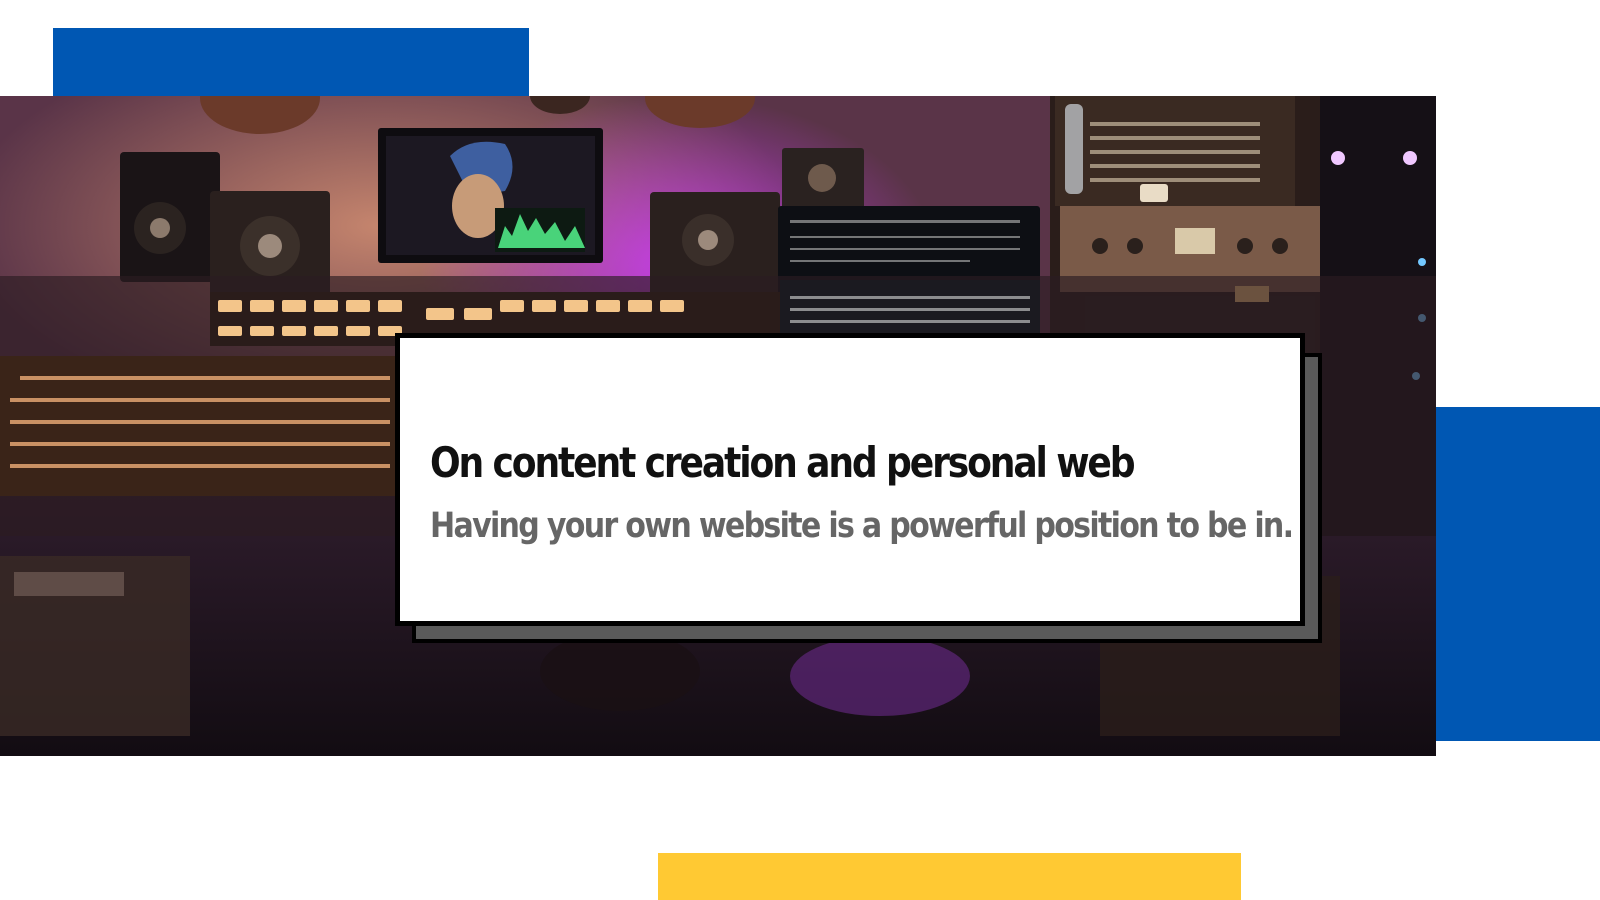 This screenshot has width=1600, height=900. I want to click on decorative-yellow-bar-bottom, so click(949, 876).